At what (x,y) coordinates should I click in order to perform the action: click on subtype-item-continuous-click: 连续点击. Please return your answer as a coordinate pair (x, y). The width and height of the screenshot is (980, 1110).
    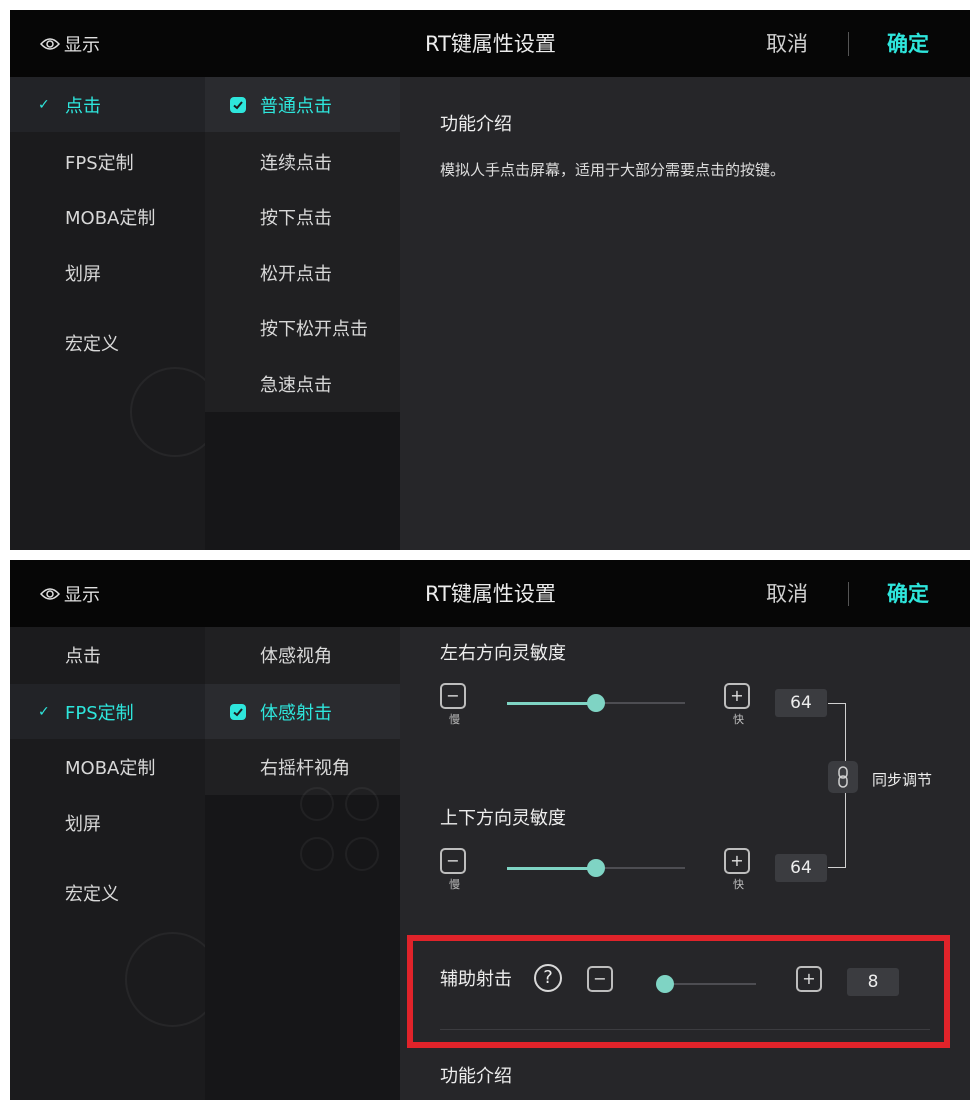
    Looking at the image, I should click on (302, 161).